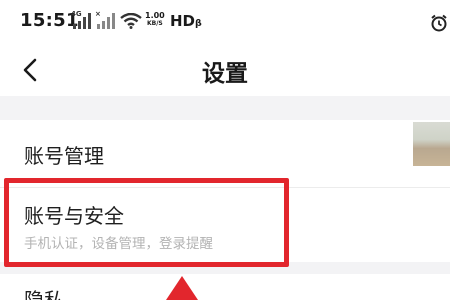  I want to click on alarm-icon, so click(439, 25).